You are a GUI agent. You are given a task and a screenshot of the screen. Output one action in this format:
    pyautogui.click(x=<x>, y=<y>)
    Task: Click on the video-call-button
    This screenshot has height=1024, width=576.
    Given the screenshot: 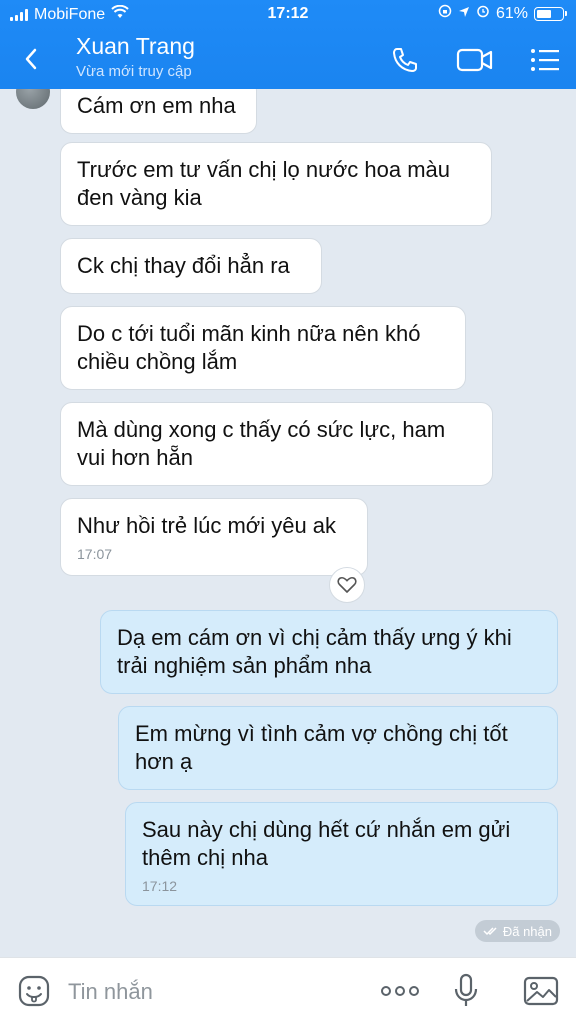 What is the action you would take?
    pyautogui.click(x=475, y=60)
    